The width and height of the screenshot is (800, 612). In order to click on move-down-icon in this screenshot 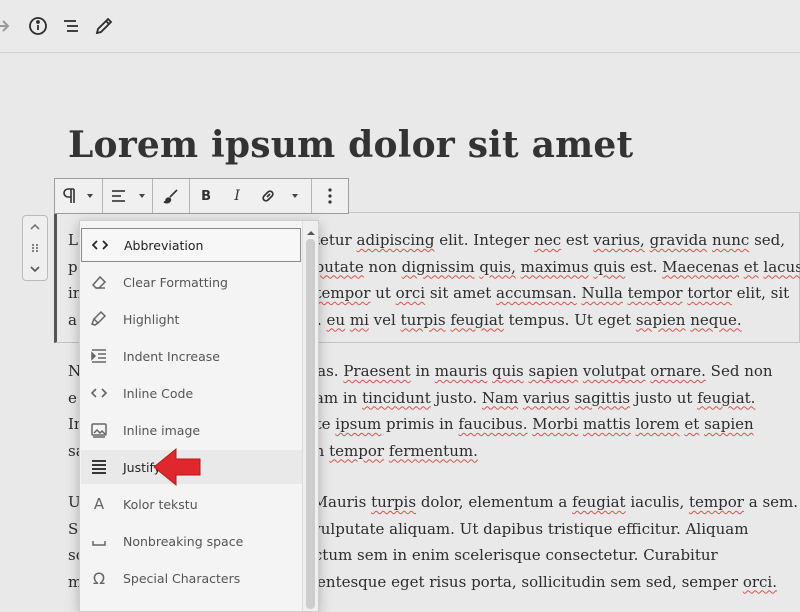, I will do `click(35, 269)`.